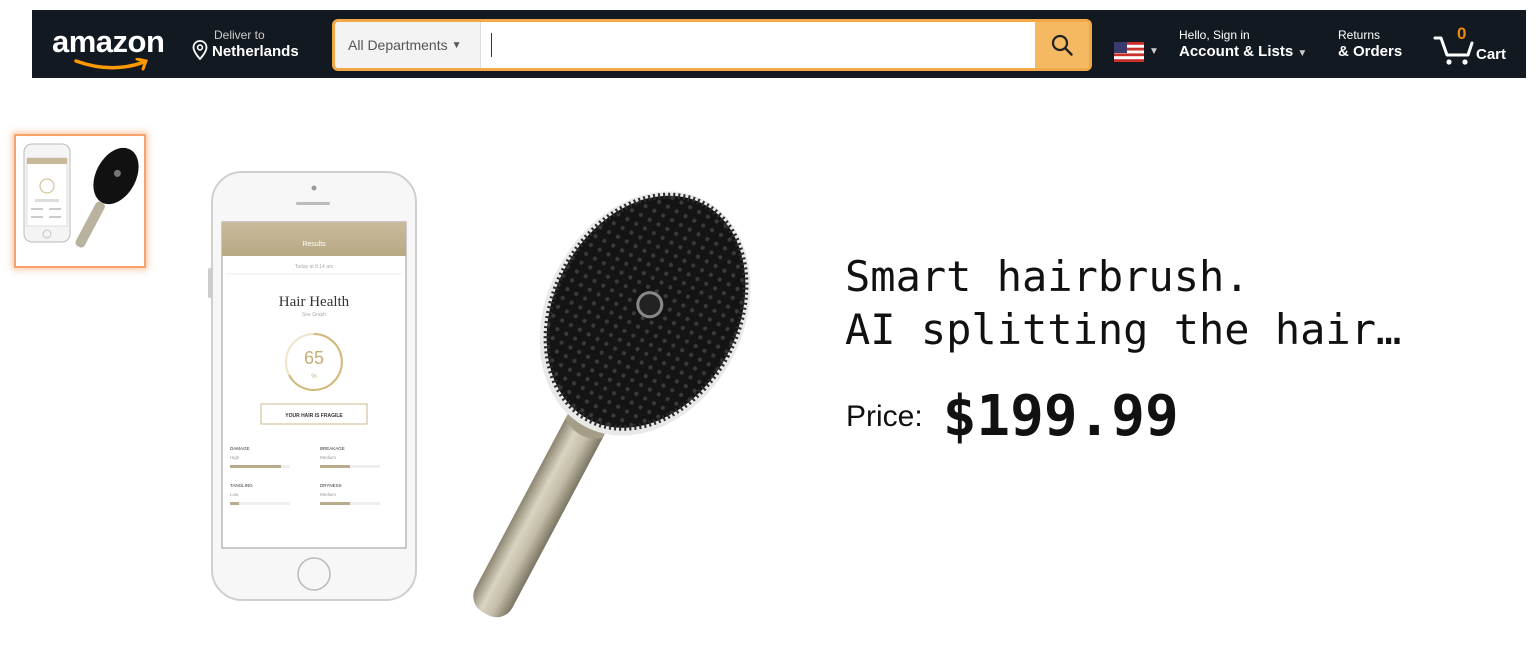 The width and height of the screenshot is (1538, 668). Describe the element at coordinates (331, 485) in the screenshot. I see `svg-text: DRYNESS` at that location.